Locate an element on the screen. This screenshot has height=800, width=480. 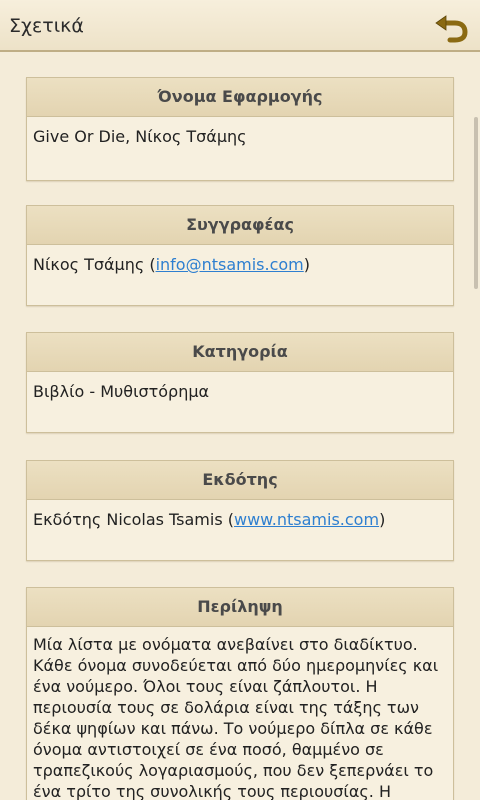
author-name: Νίκος Τσάμης ( is located at coordinates (94, 264).